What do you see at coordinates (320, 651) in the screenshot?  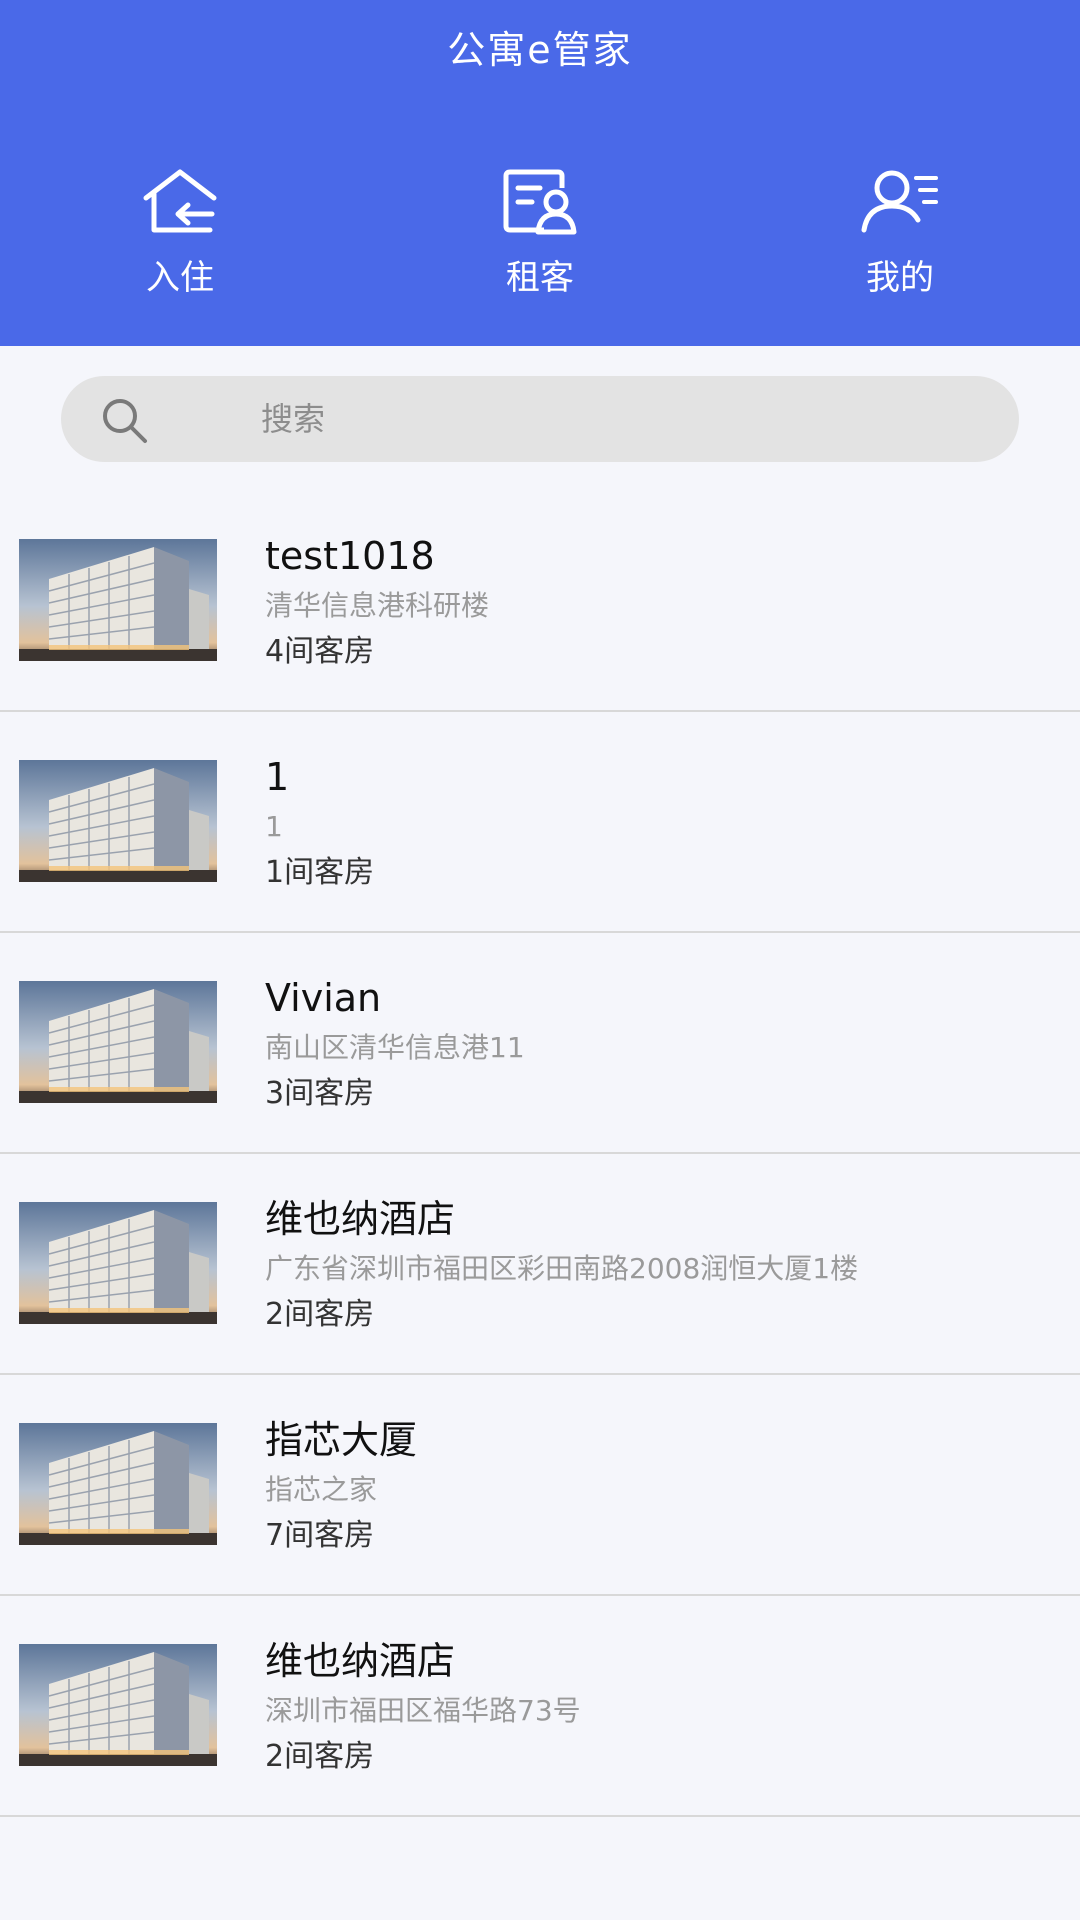 I see `apartment-room-count: 4间客房` at bounding box center [320, 651].